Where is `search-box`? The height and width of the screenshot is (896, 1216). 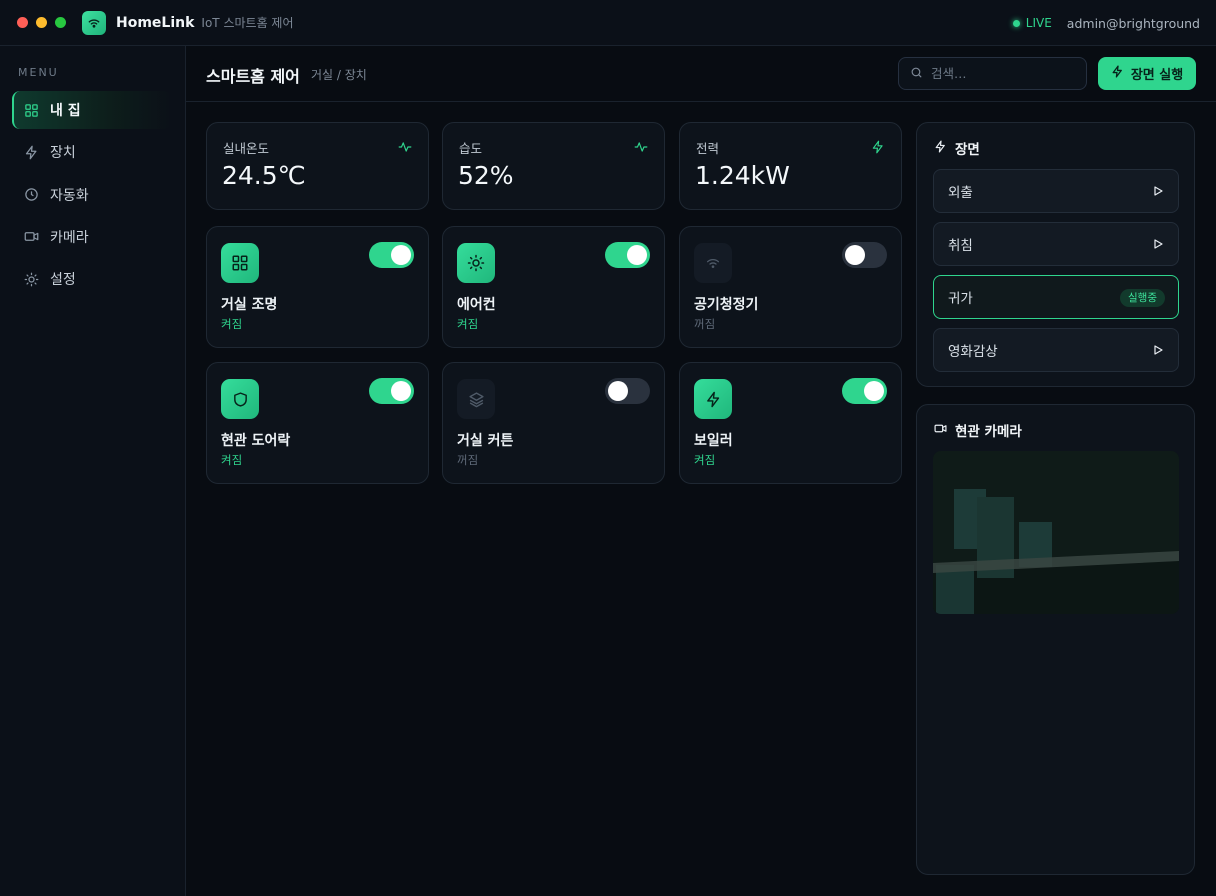
search-box is located at coordinates (992, 73).